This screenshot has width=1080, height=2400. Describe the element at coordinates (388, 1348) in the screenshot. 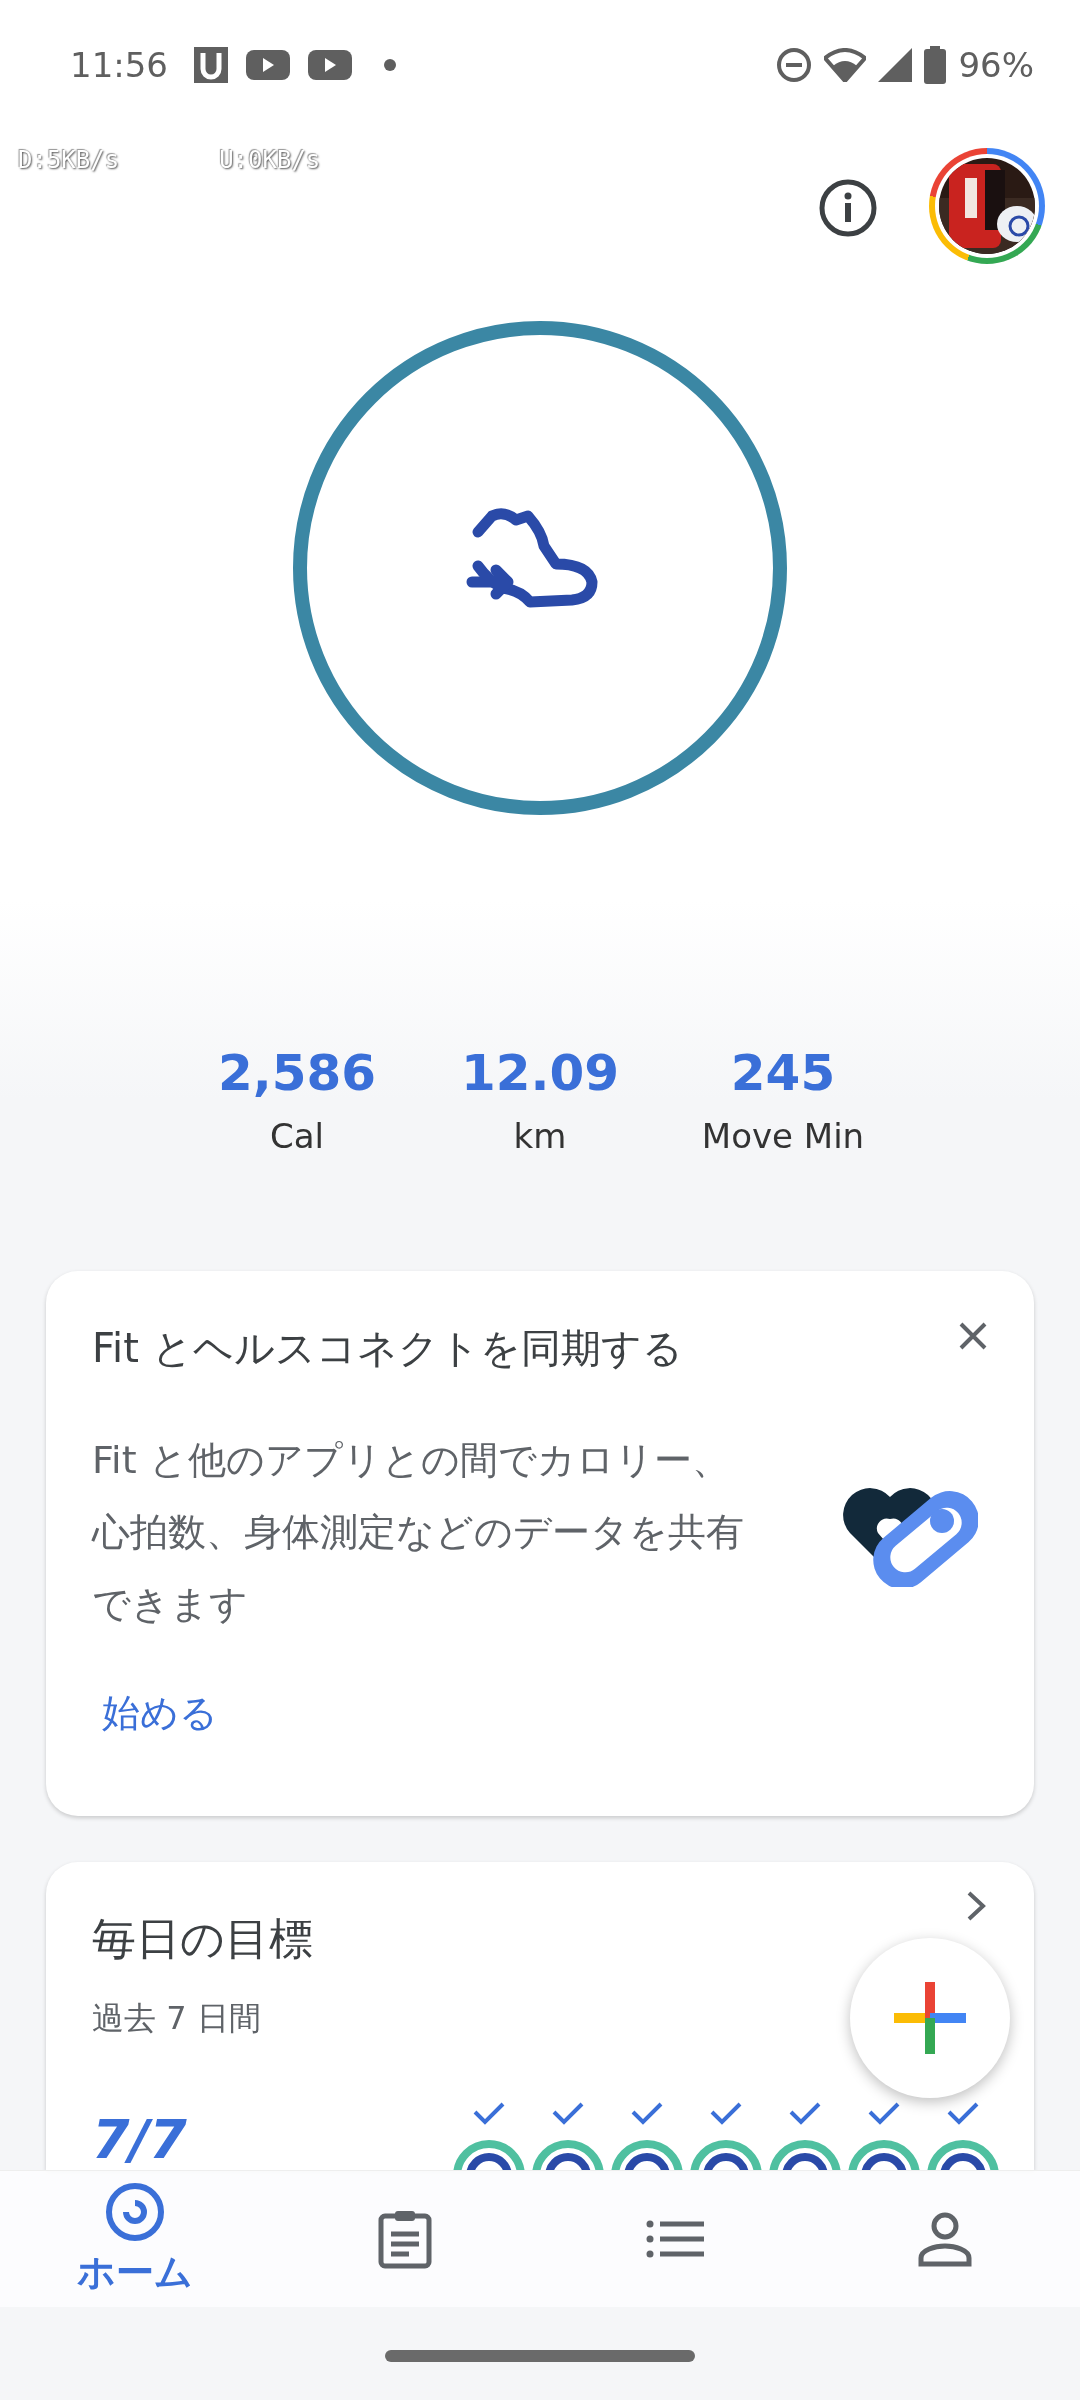

I see `card-title: Fit とヘルスコネクトを同期する` at that location.